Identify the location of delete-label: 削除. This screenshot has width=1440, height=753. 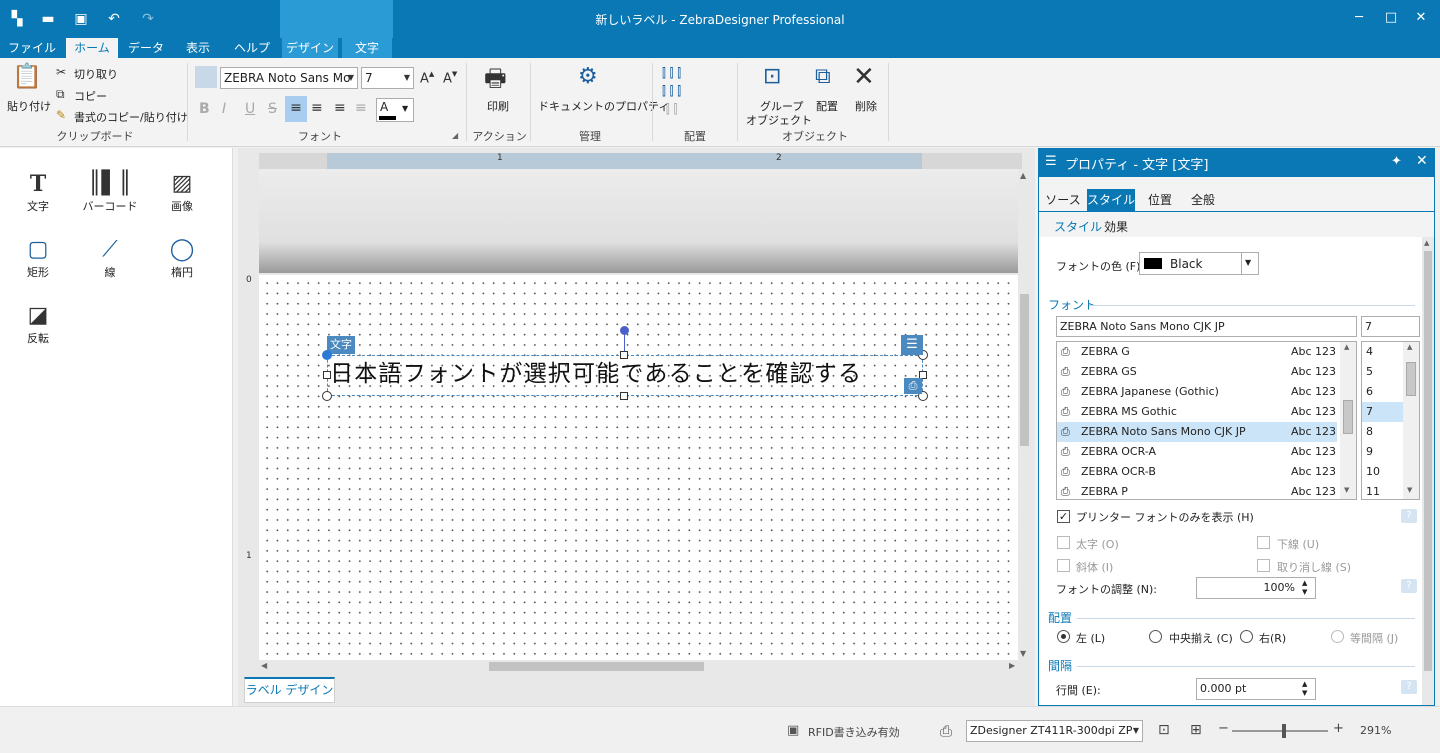
(866, 106).